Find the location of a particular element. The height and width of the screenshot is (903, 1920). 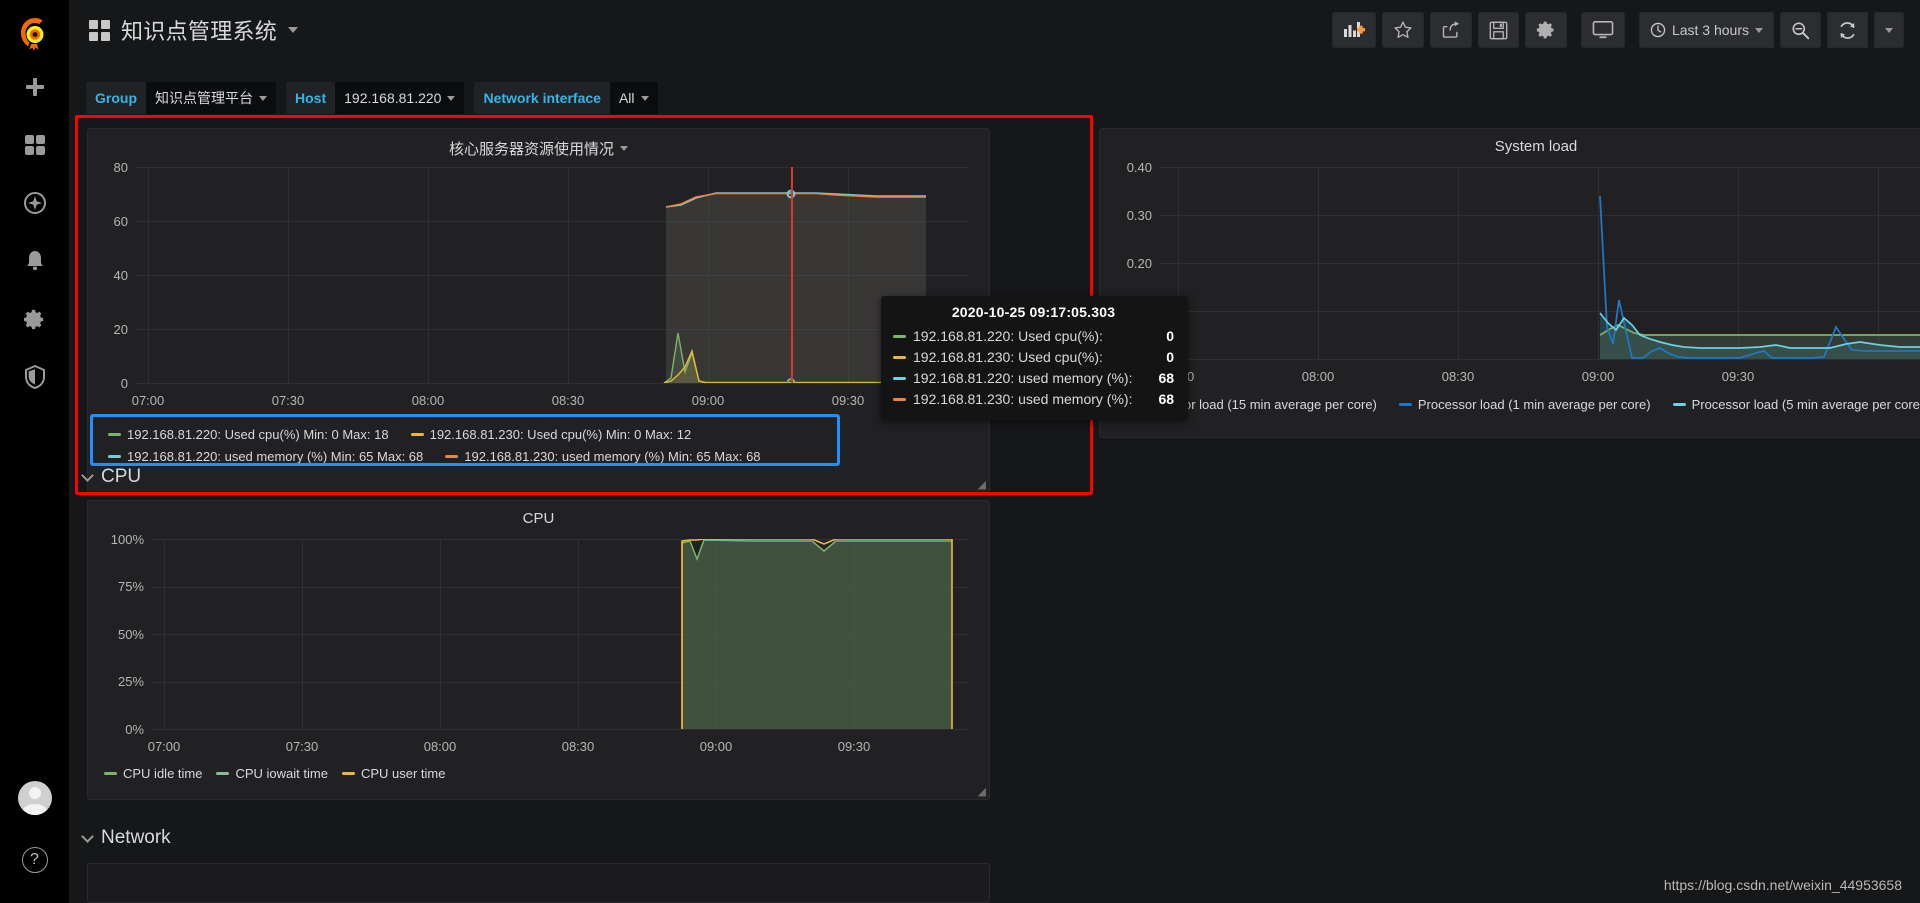

add-panel-icon is located at coordinates (1354, 29).